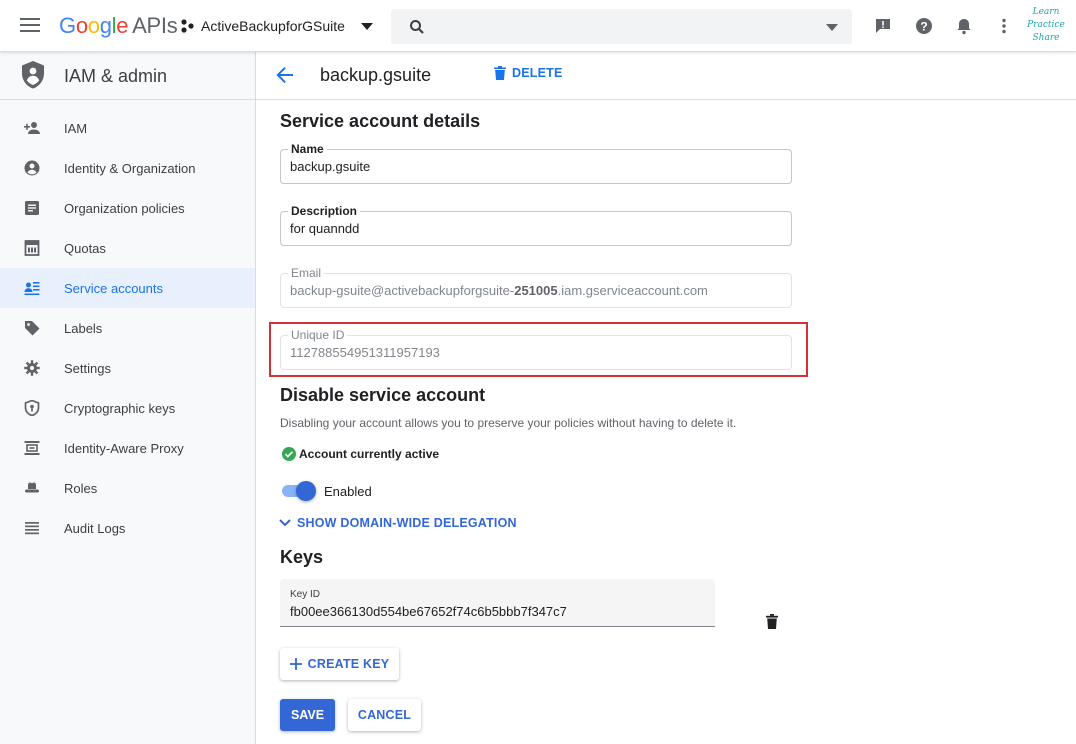  Describe the element at coordinates (537, 73) in the screenshot. I see `delete-label: DELETE` at that location.